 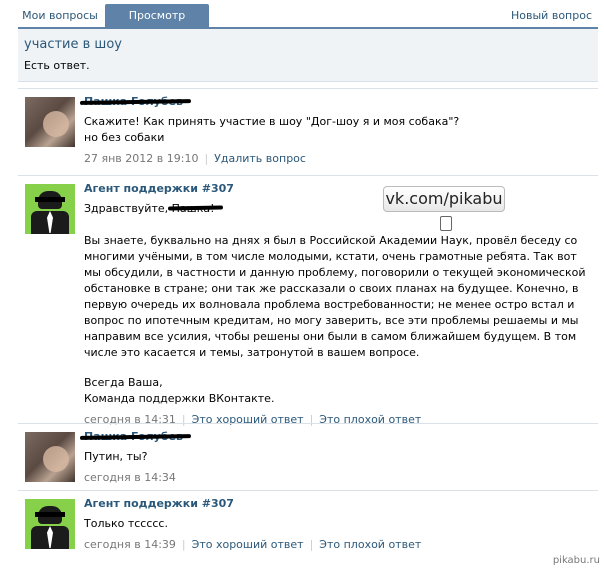 What do you see at coordinates (308, 55) in the screenshot?
I see `question-header: участие в шоу Есть ответ.` at bounding box center [308, 55].